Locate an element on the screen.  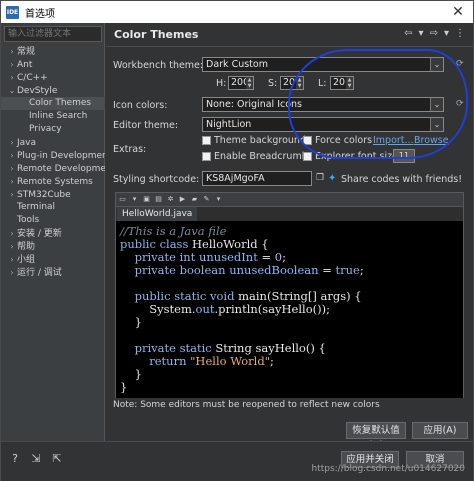
icon-colors-label: Icon colors: is located at coordinates (140, 105).